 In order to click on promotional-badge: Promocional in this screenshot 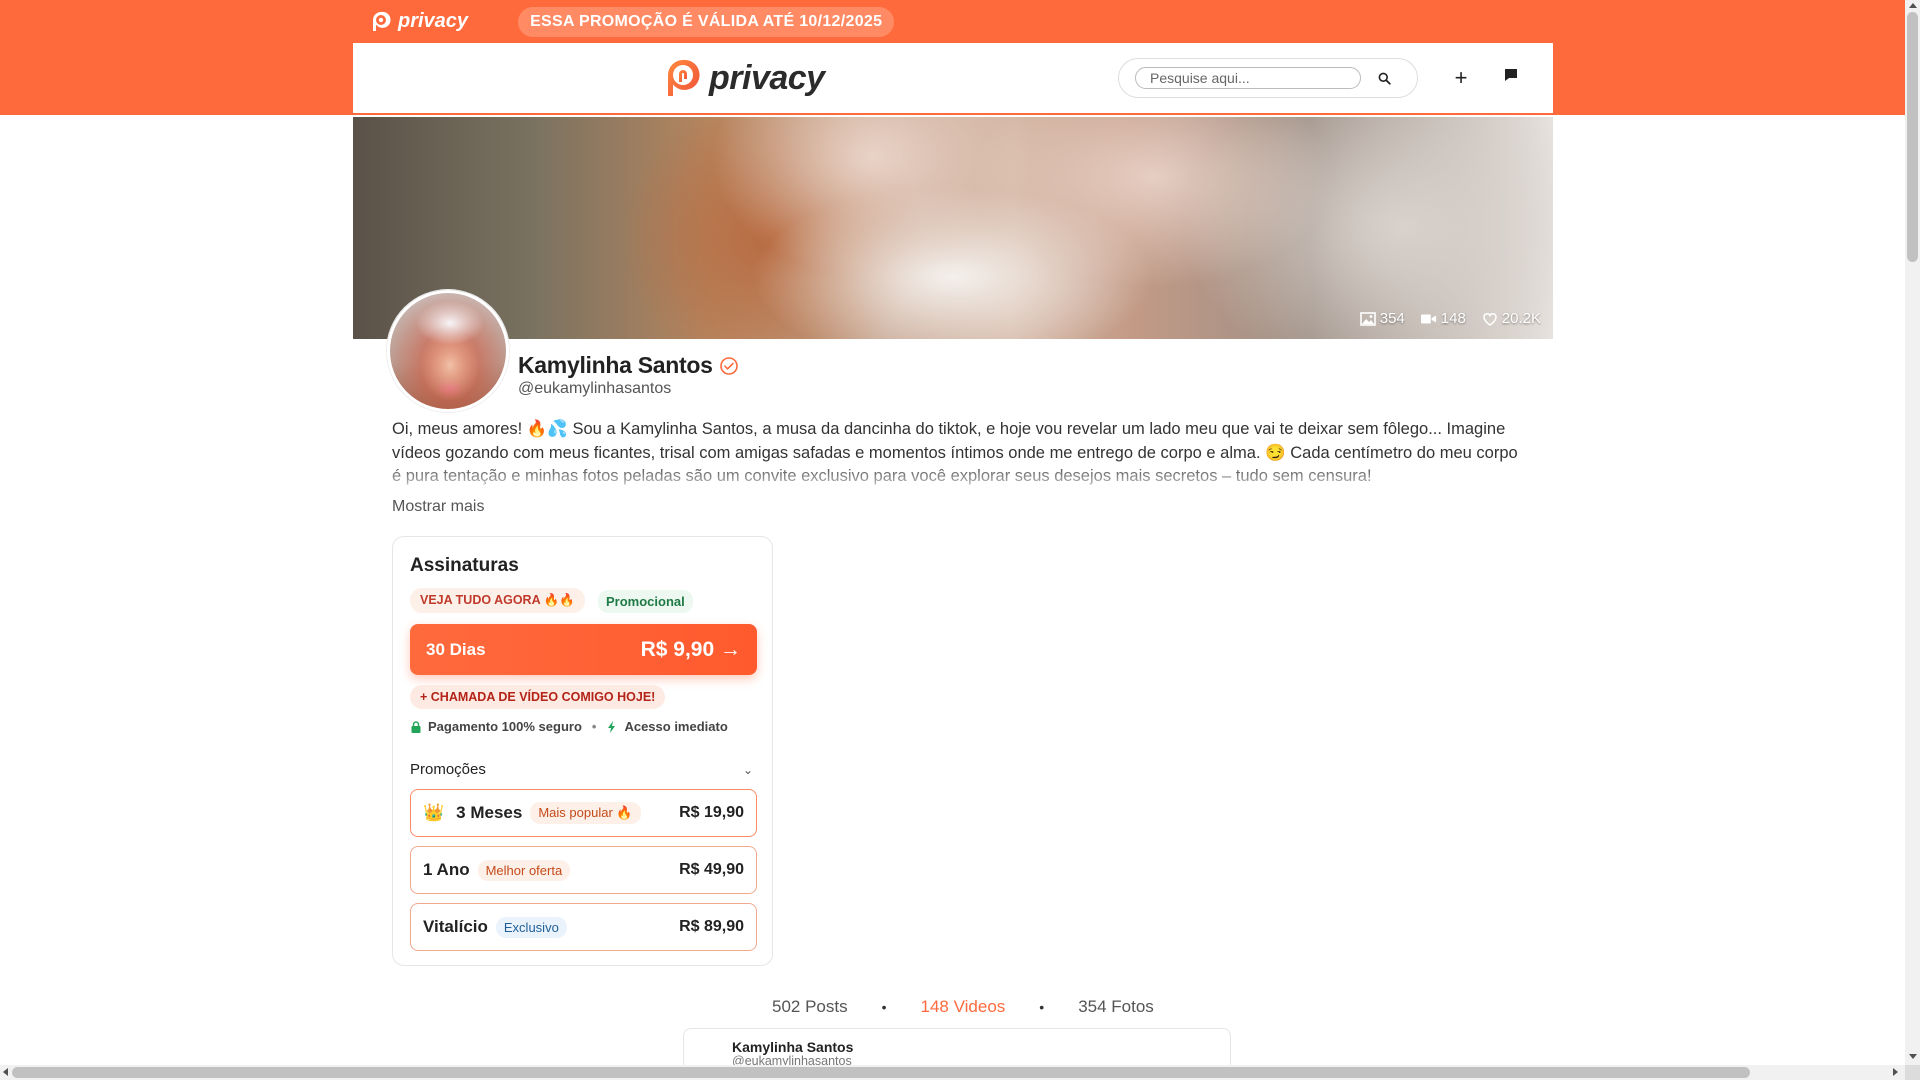, I will do `click(645, 601)`.